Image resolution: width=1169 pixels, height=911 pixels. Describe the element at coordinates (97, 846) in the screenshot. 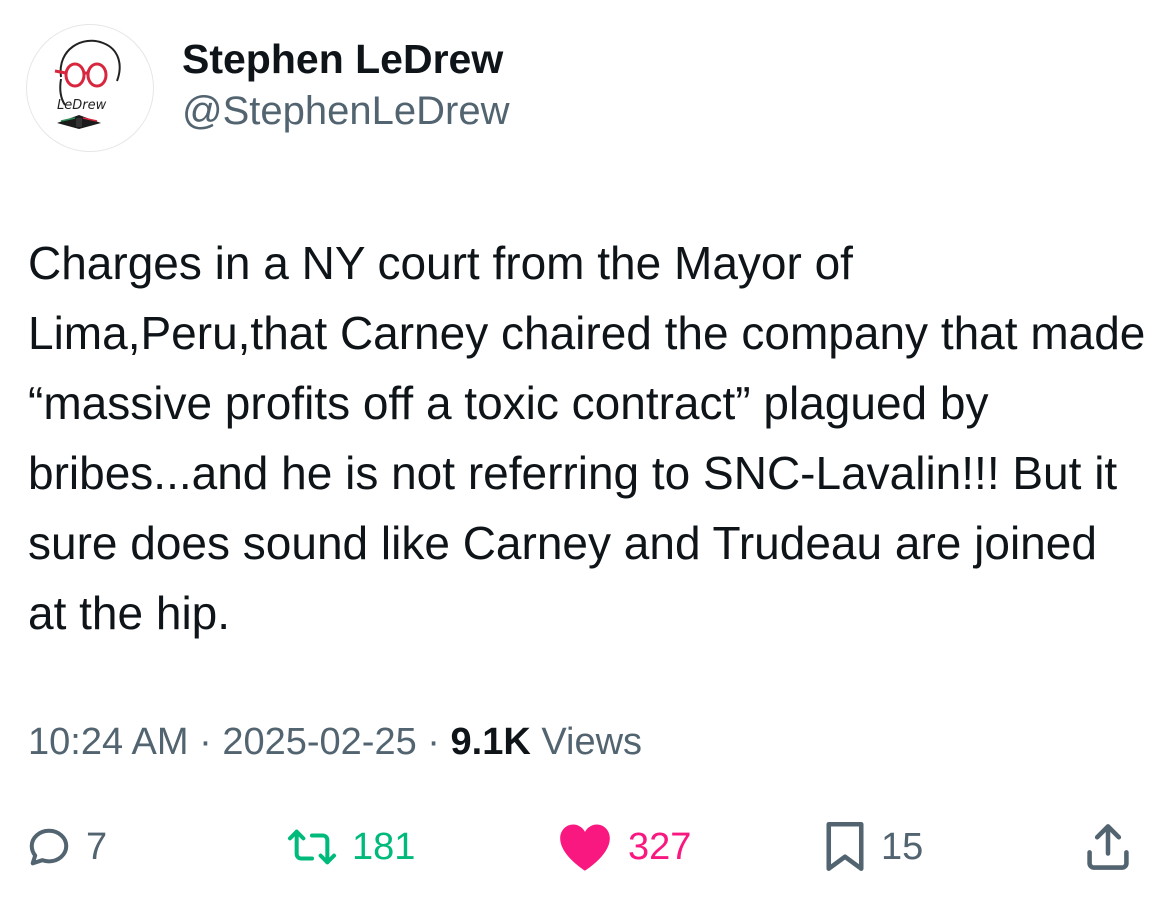

I see `reply-count: 7` at that location.